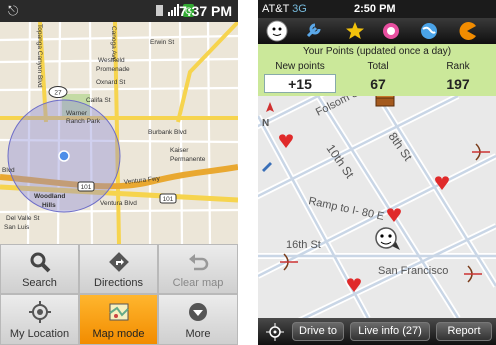 Image resolution: width=496 pixels, height=345 pixels. I want to click on star-icon, so click(355, 31).